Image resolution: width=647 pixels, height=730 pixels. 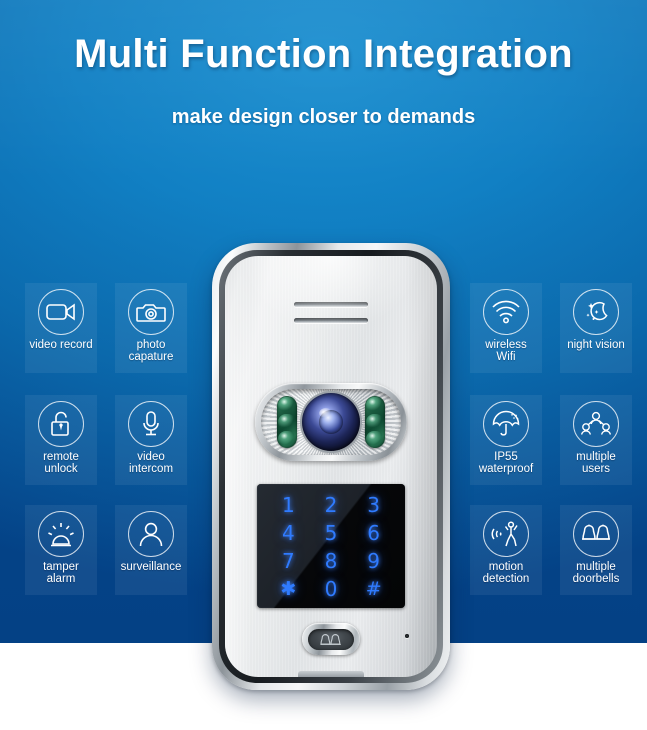 I want to click on siren-alarm-icon, so click(x=61, y=534).